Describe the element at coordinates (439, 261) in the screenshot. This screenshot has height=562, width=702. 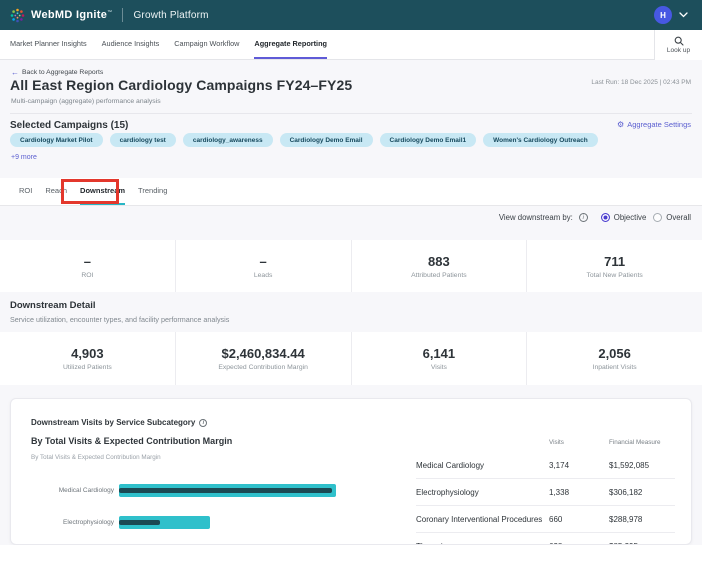
I see `kpi-value: 883` at that location.